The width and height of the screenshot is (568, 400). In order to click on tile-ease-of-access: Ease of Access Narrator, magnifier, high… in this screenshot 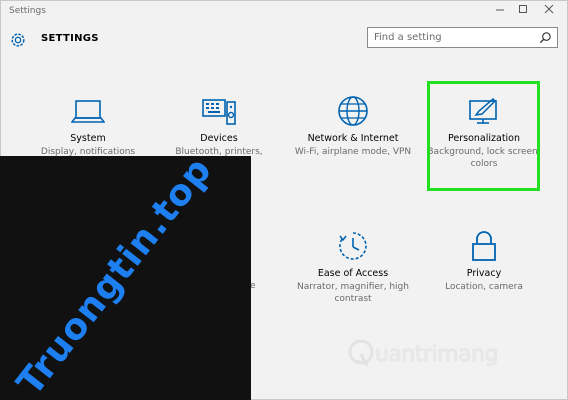, I will do `click(353, 280)`.